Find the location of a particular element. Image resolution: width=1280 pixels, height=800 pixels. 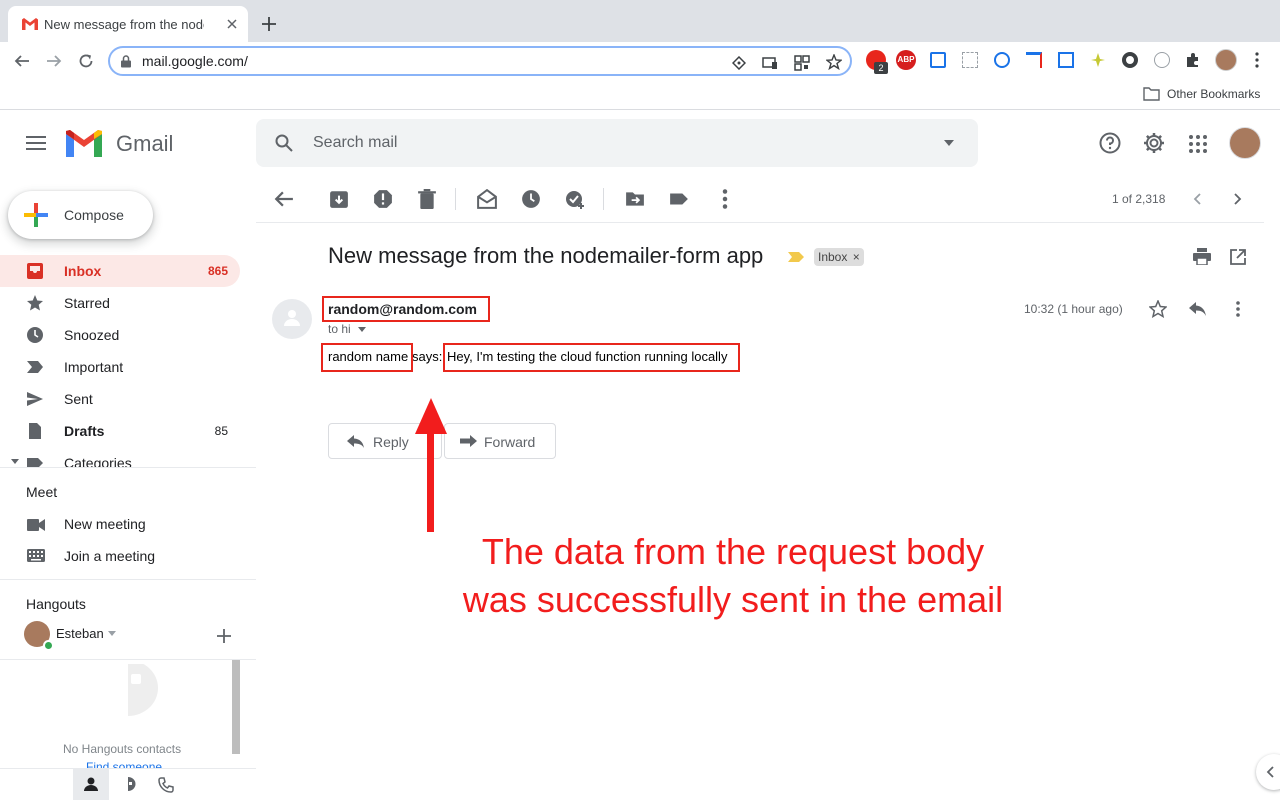

toolbar-separator is located at coordinates (603, 199).